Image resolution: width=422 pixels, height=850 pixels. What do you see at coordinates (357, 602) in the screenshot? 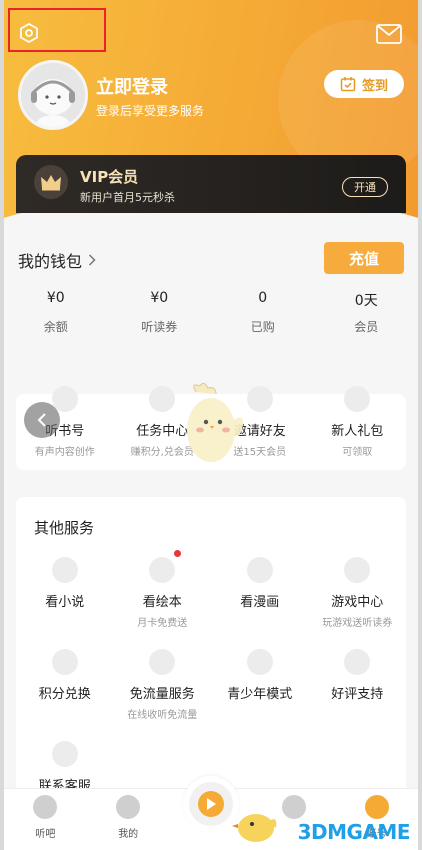
I see `service-label: 游戏中心` at bounding box center [357, 602].